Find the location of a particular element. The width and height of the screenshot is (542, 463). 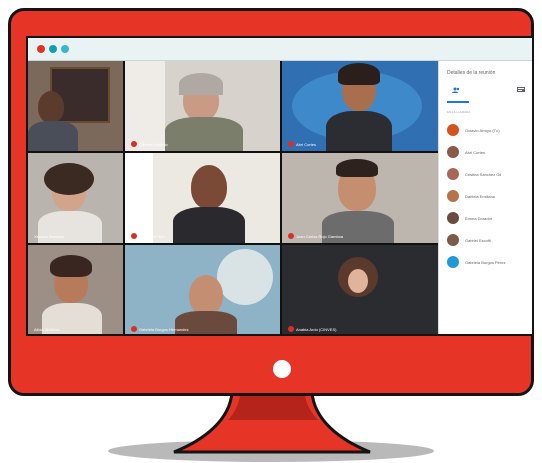

participant-item: Abri Cortes is located at coordinates (485, 153).